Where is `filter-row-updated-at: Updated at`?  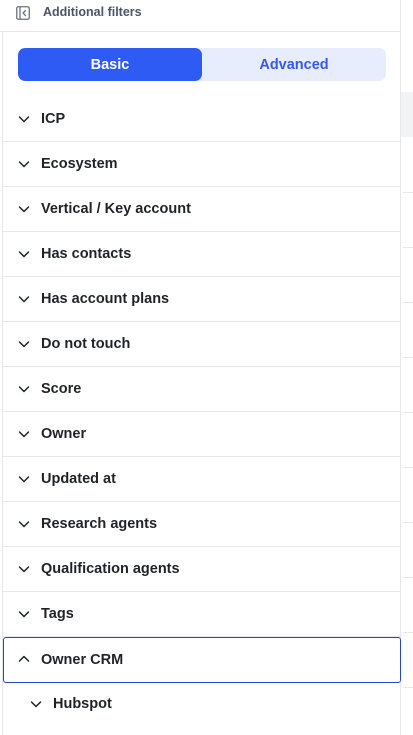
filter-row-updated-at: Updated at is located at coordinates (202, 479).